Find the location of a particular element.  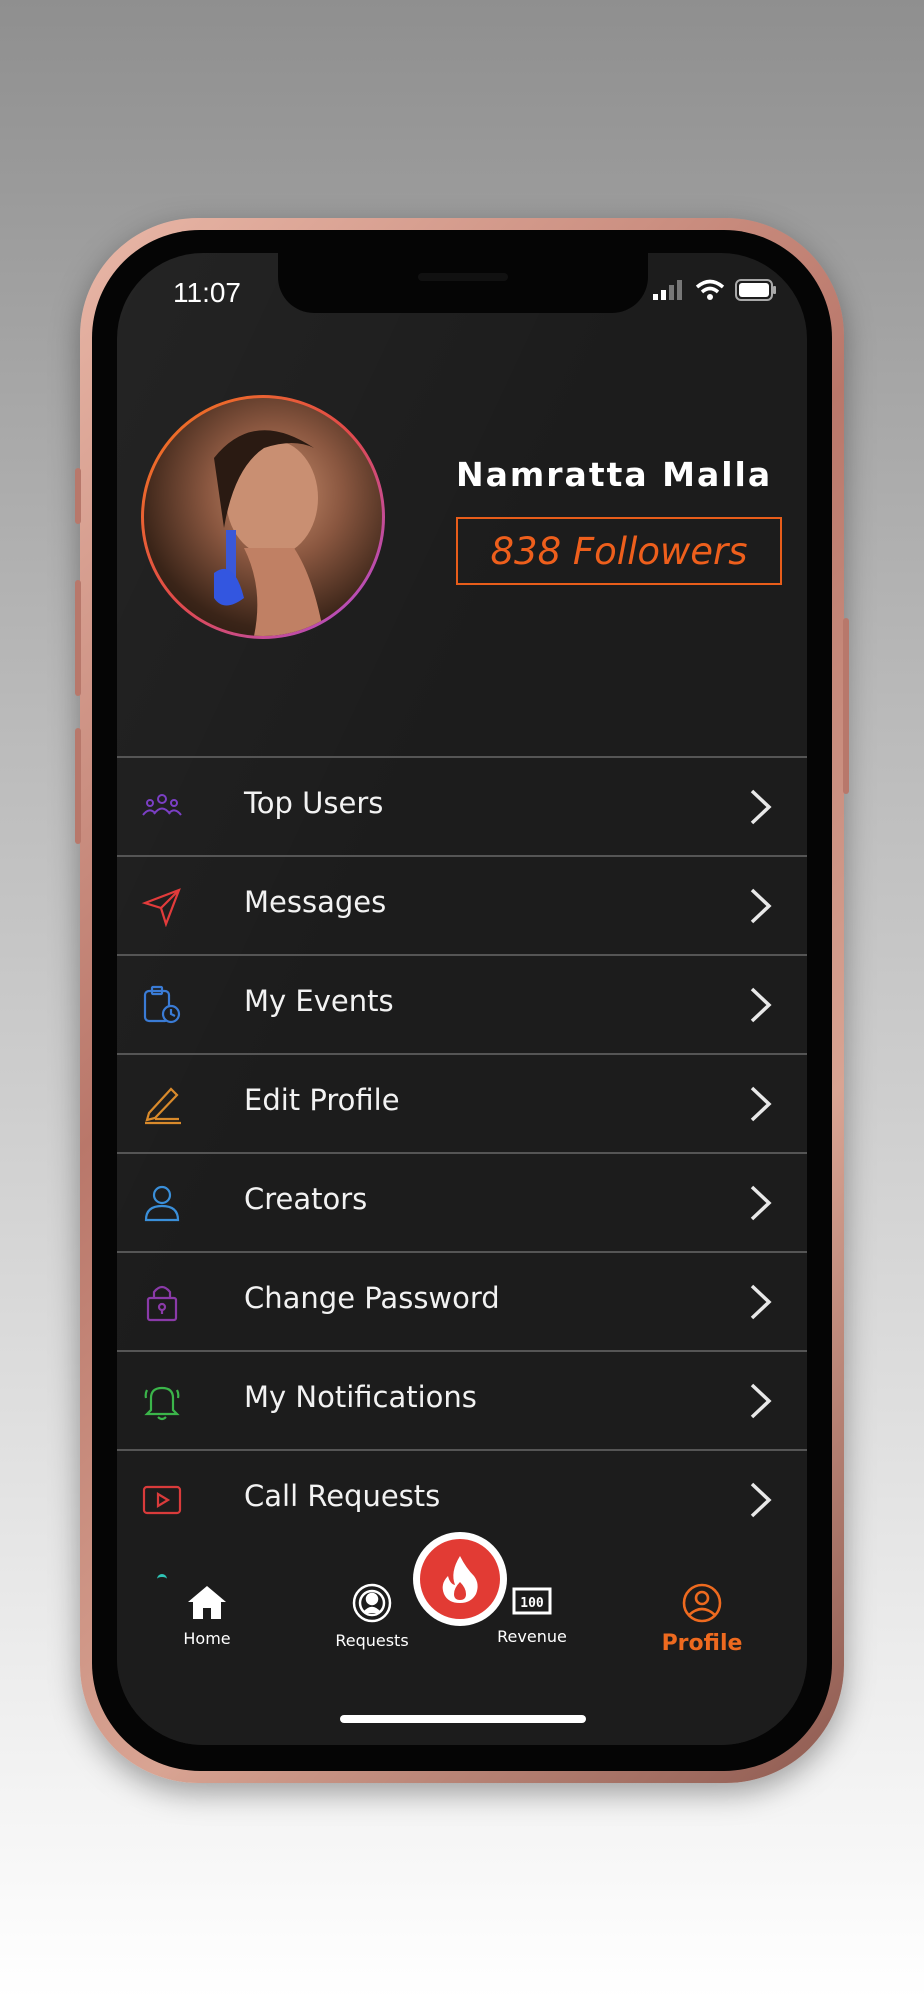

menu-item-label: Call Requests is located at coordinates (342, 1496).